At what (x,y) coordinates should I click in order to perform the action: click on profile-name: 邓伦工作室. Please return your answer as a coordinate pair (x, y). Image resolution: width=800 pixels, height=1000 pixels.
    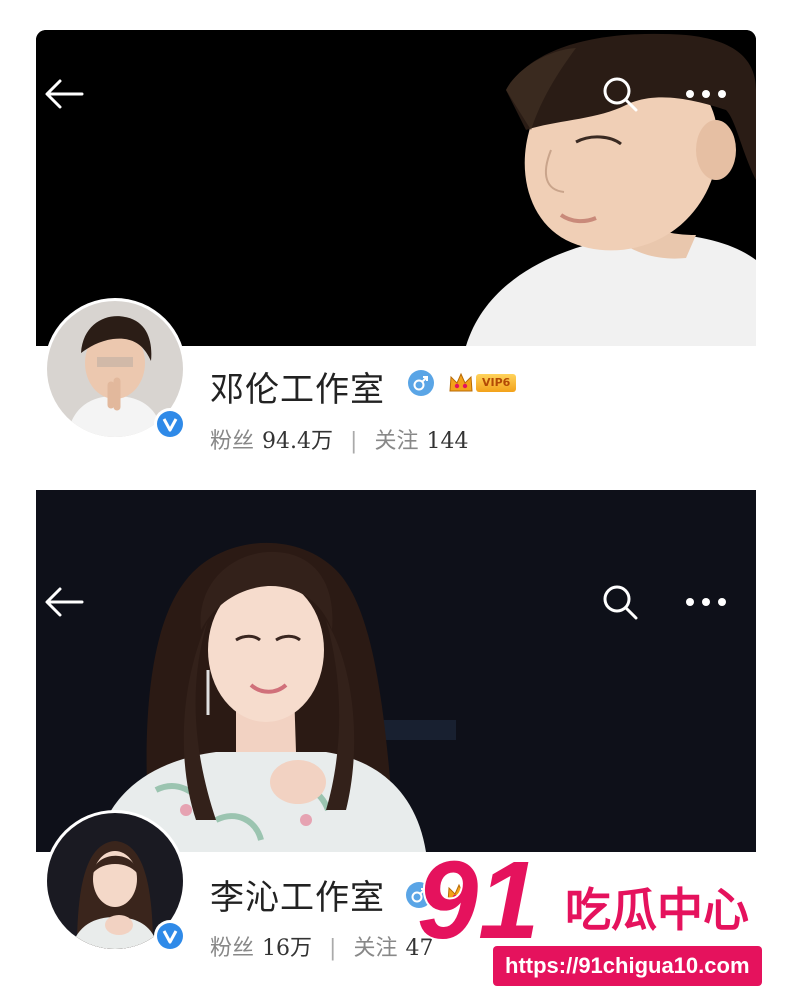
    Looking at the image, I should click on (297, 390).